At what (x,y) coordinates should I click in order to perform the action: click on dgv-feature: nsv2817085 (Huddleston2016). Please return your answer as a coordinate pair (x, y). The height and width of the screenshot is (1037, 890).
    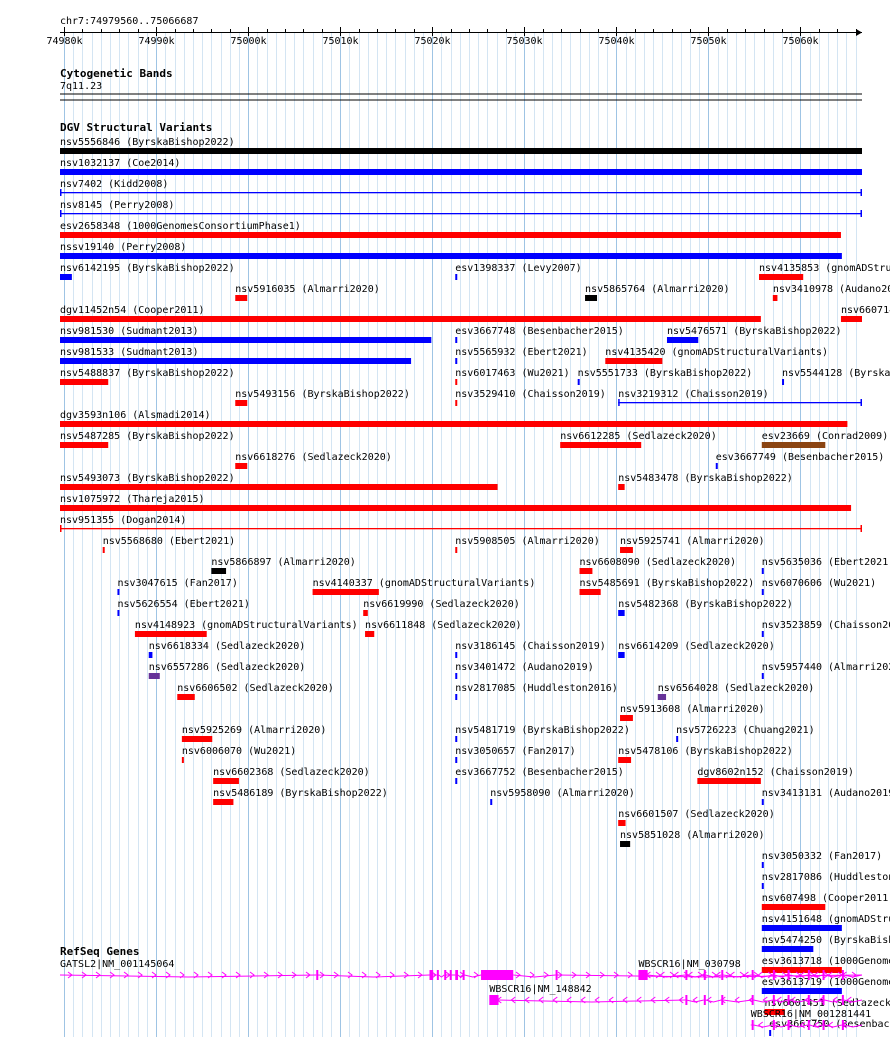
    Looking at the image, I should click on (536, 691).